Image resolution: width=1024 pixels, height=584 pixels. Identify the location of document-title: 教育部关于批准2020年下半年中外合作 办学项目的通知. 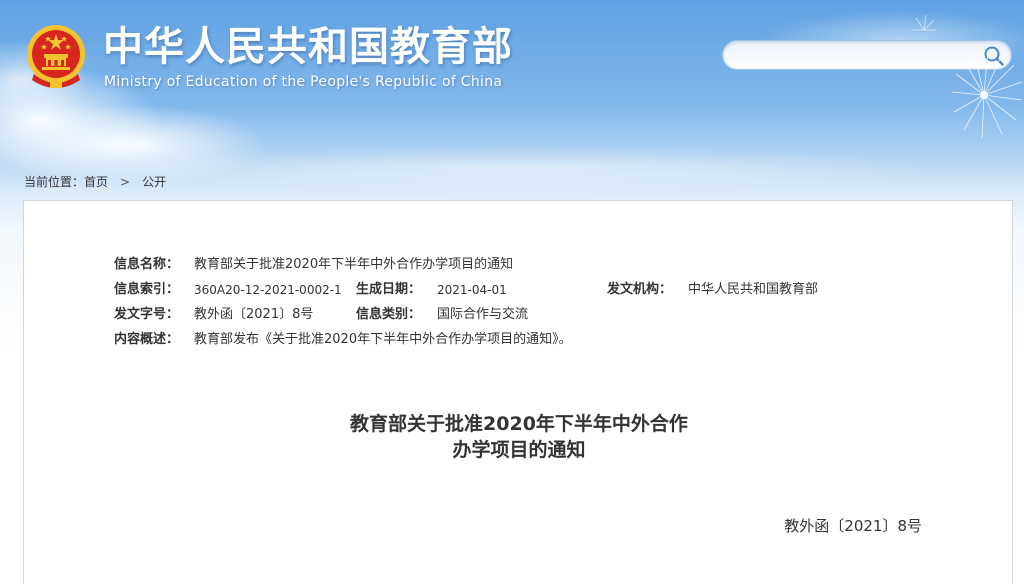
(519, 437).